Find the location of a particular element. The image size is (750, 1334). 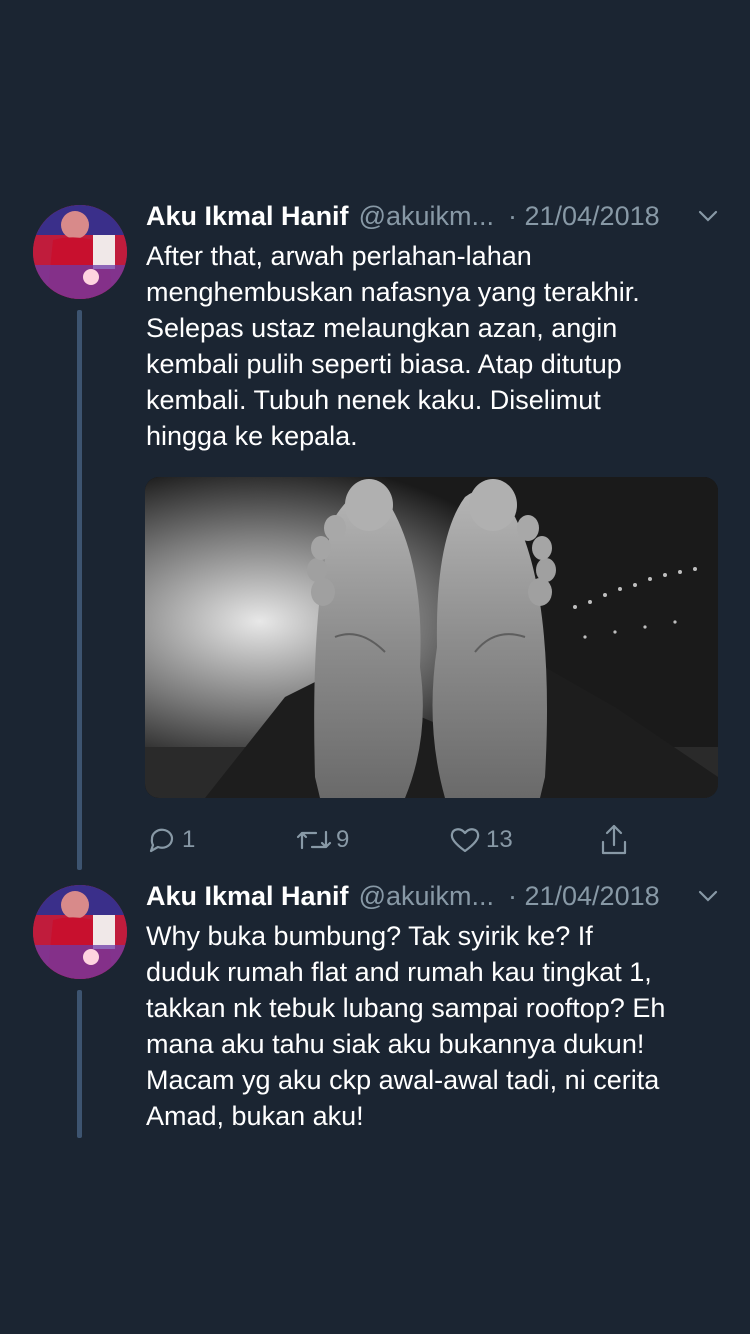

tweet-date: · 21/04/2018 is located at coordinates (584, 896).